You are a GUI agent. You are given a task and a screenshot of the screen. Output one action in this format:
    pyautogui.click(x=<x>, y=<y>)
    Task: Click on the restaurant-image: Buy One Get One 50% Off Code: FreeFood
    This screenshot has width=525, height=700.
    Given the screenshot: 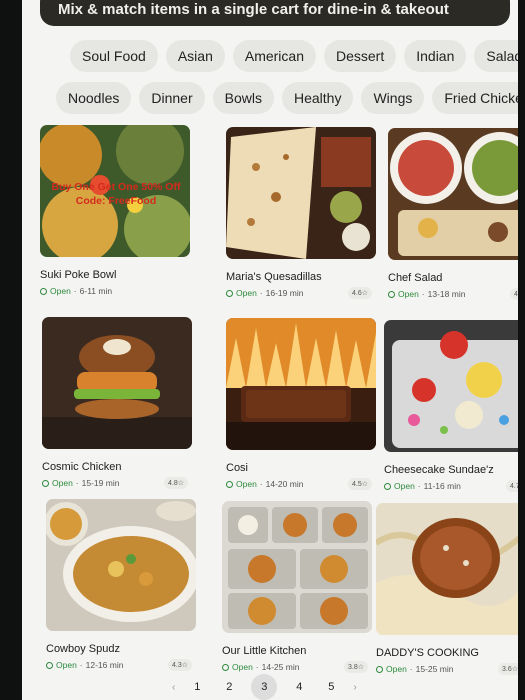 What is the action you would take?
    pyautogui.click(x=115, y=191)
    